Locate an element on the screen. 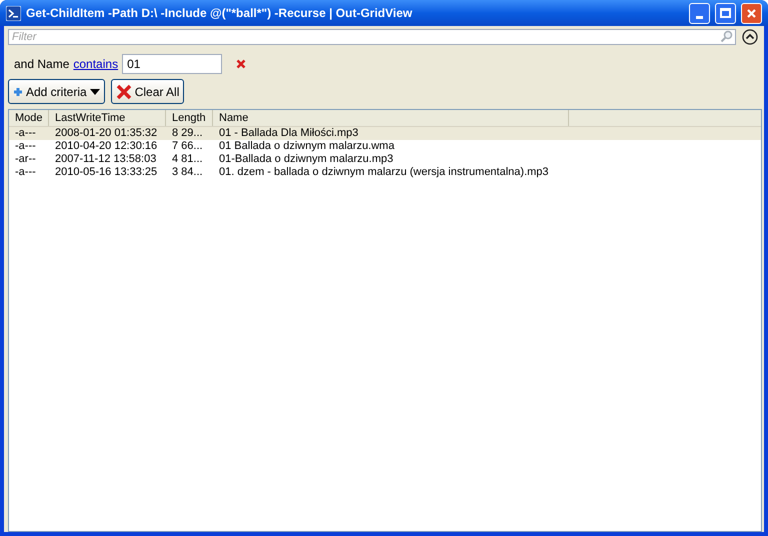  table-cell-text: 2010-04-20 12:30:16 is located at coordinates (106, 146).